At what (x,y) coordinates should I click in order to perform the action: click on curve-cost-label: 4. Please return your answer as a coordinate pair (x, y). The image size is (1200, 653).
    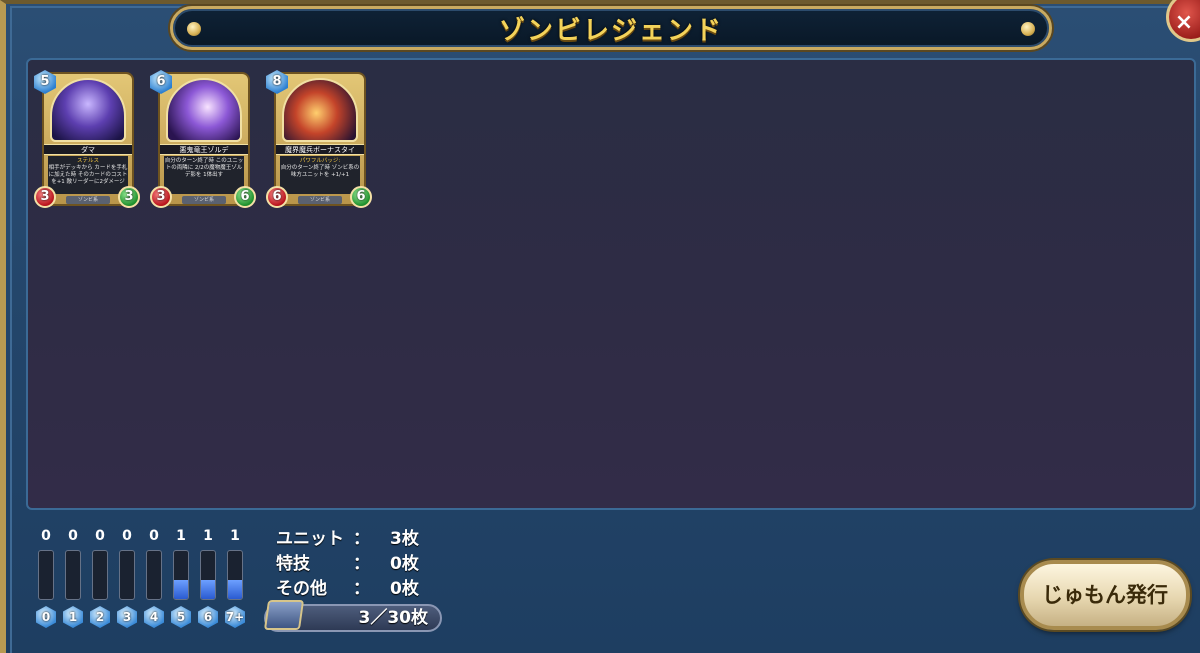
    Looking at the image, I should click on (154, 617).